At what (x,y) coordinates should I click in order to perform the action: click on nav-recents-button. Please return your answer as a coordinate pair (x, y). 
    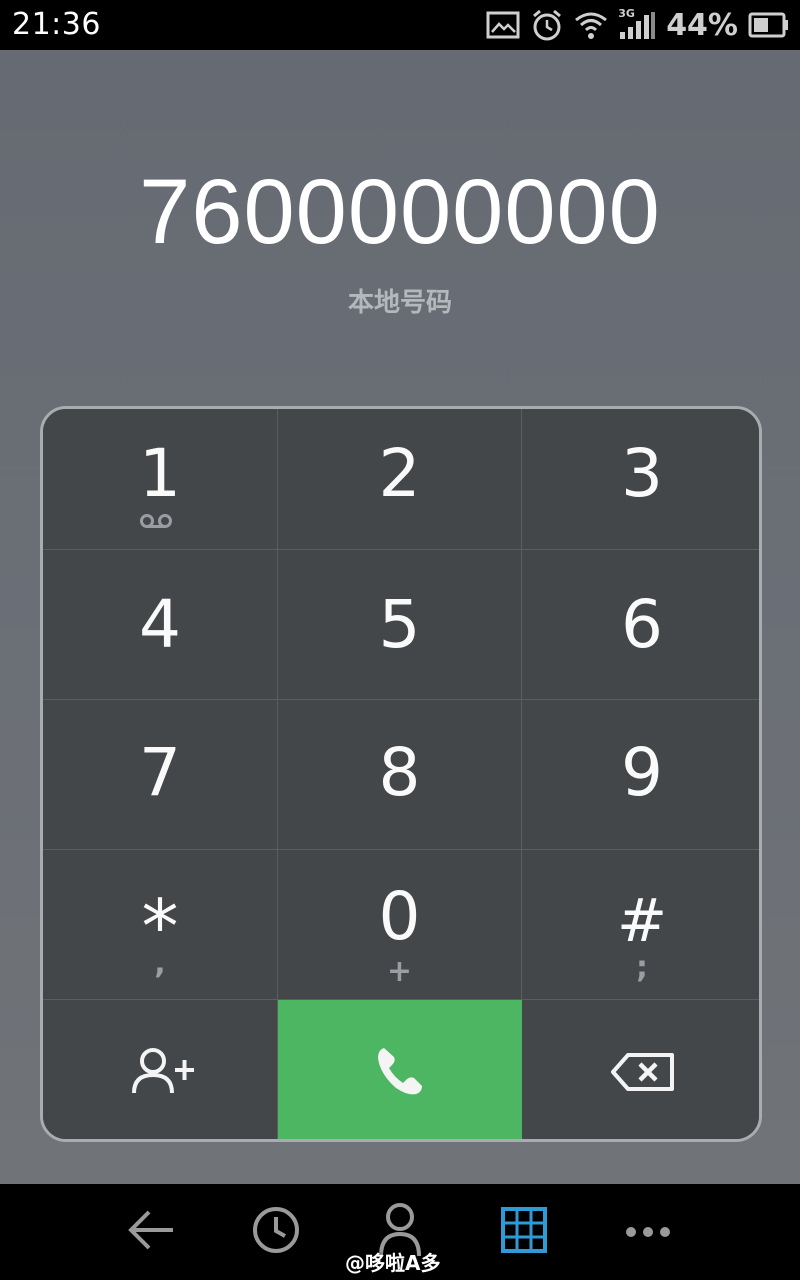
    Looking at the image, I should click on (276, 1232).